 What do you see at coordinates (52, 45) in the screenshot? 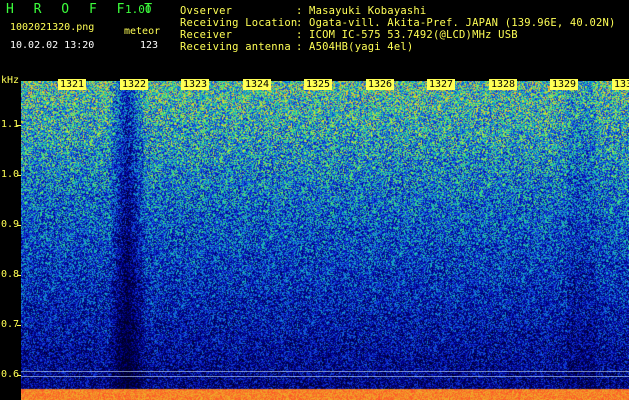
I see `datetime-label: 10.02.02 13:20` at bounding box center [52, 45].